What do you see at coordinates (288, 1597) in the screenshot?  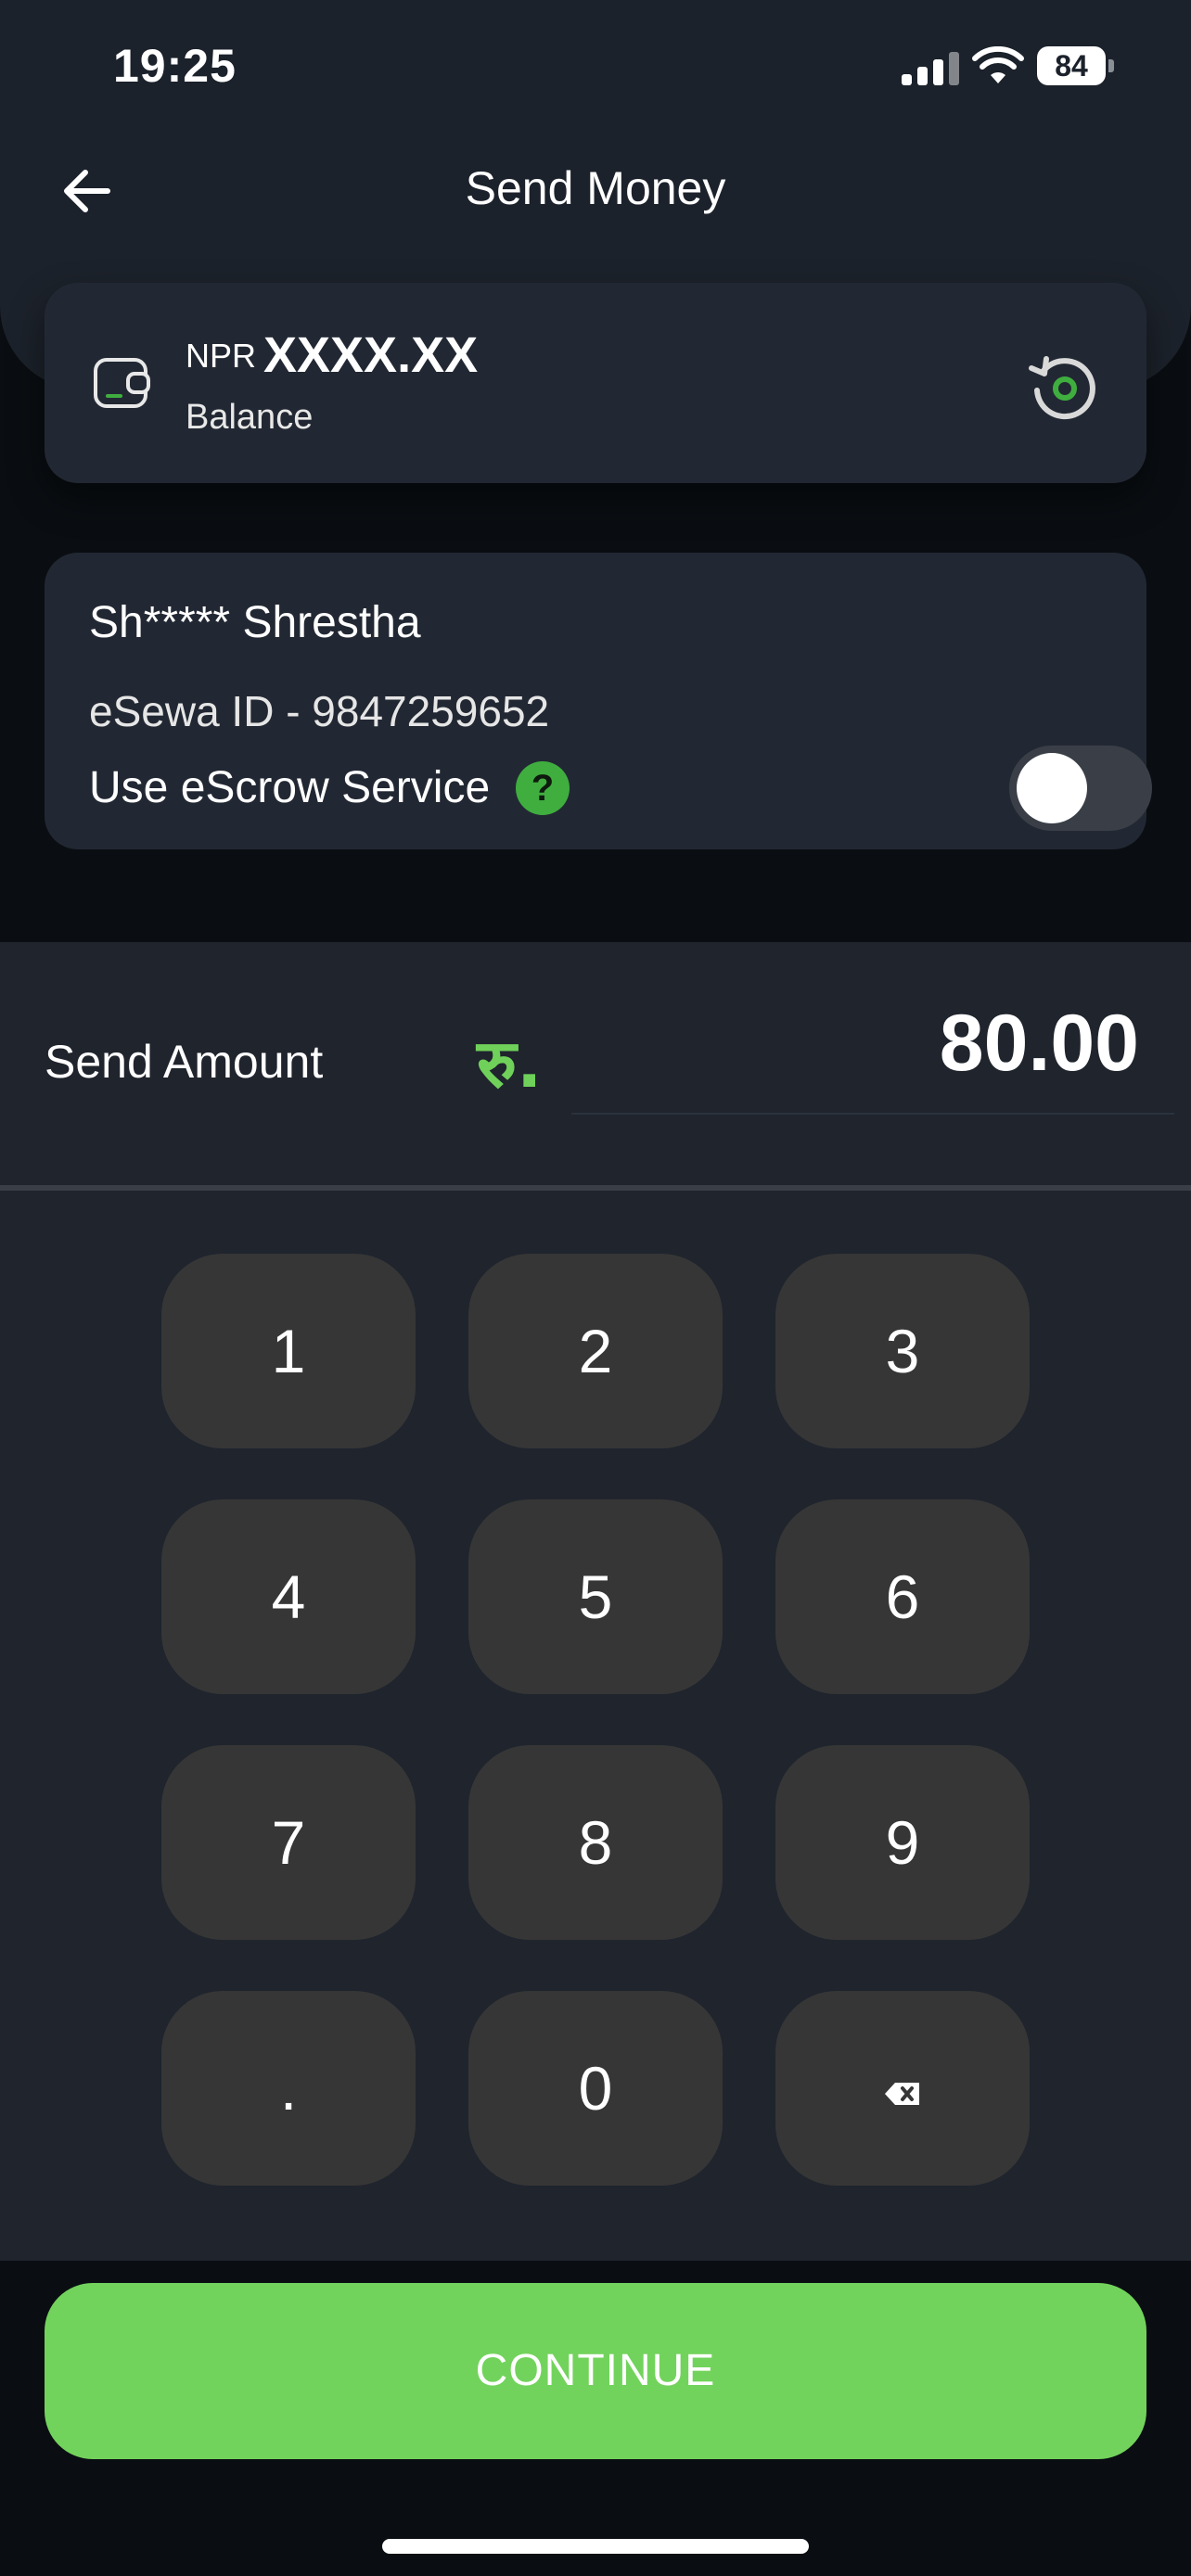 I see `key-4: 4` at bounding box center [288, 1597].